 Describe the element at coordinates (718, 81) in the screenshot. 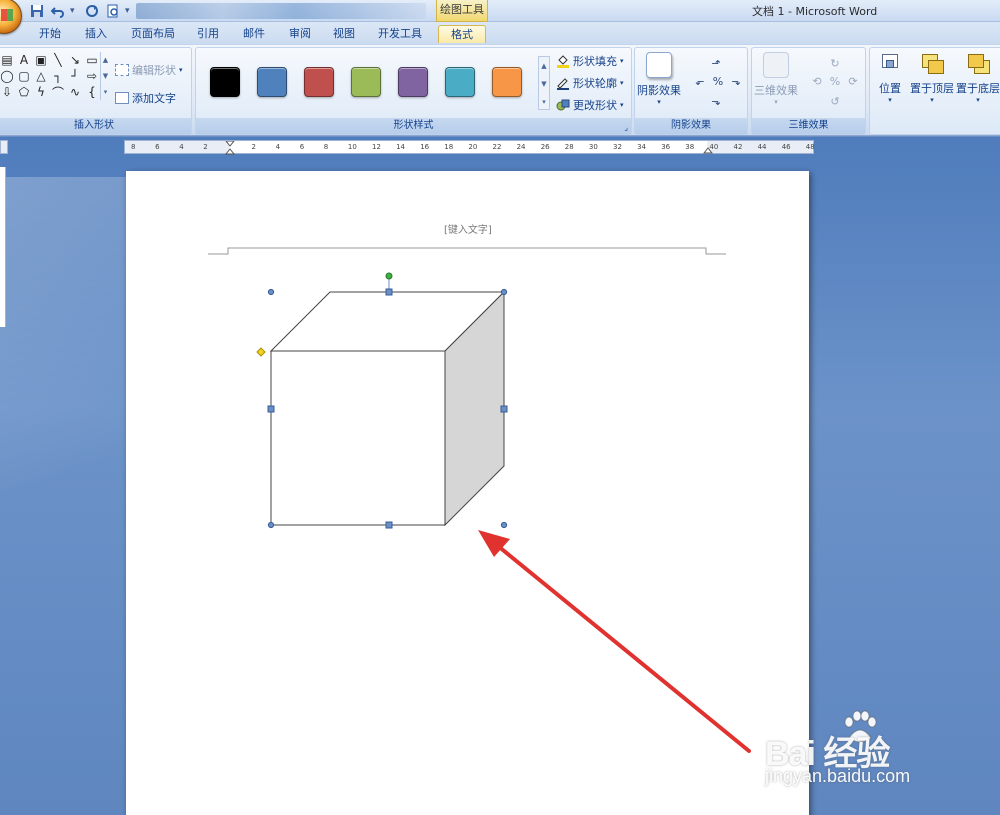

I see `shadow-toggle-icon: %` at that location.